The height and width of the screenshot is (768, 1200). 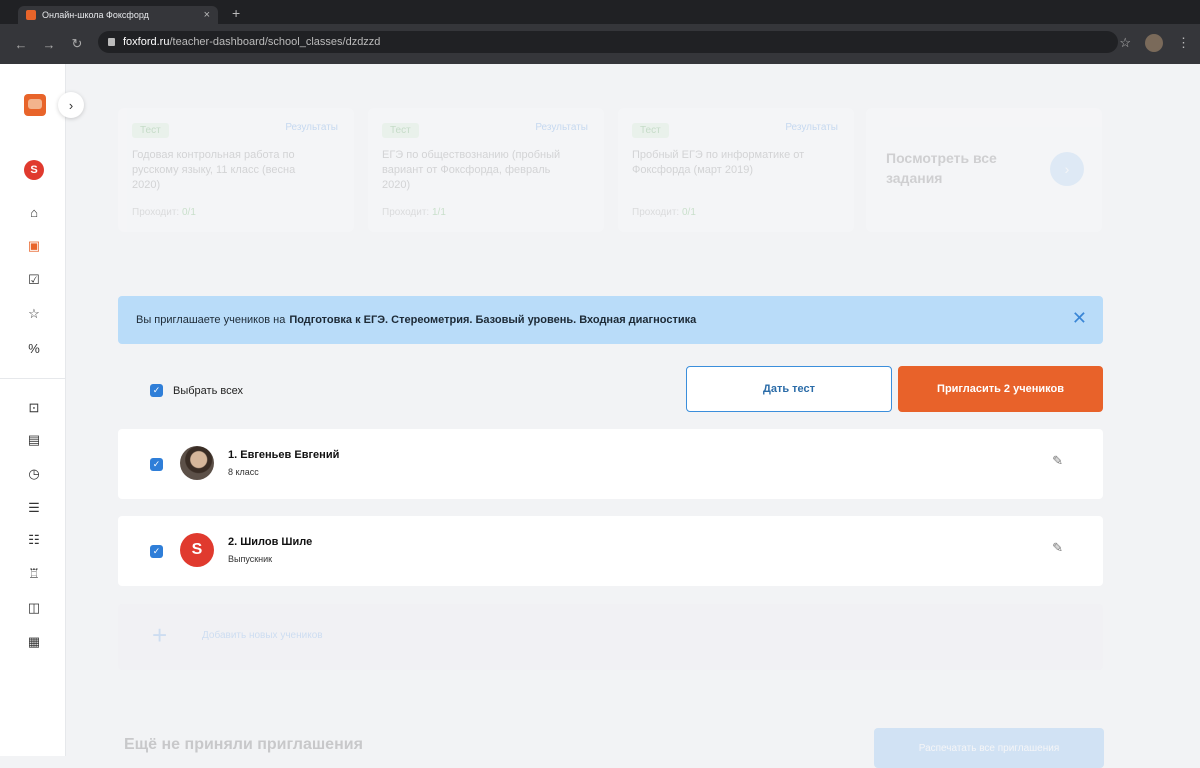 I want to click on favicon-icon, so click(x=31, y=15).